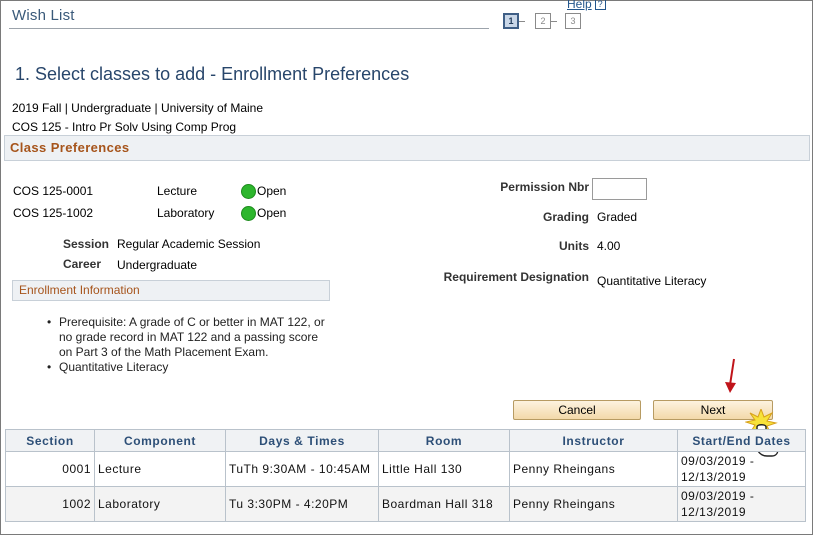  Describe the element at coordinates (302, 440) in the screenshot. I see `column-header: Days & Times` at that location.